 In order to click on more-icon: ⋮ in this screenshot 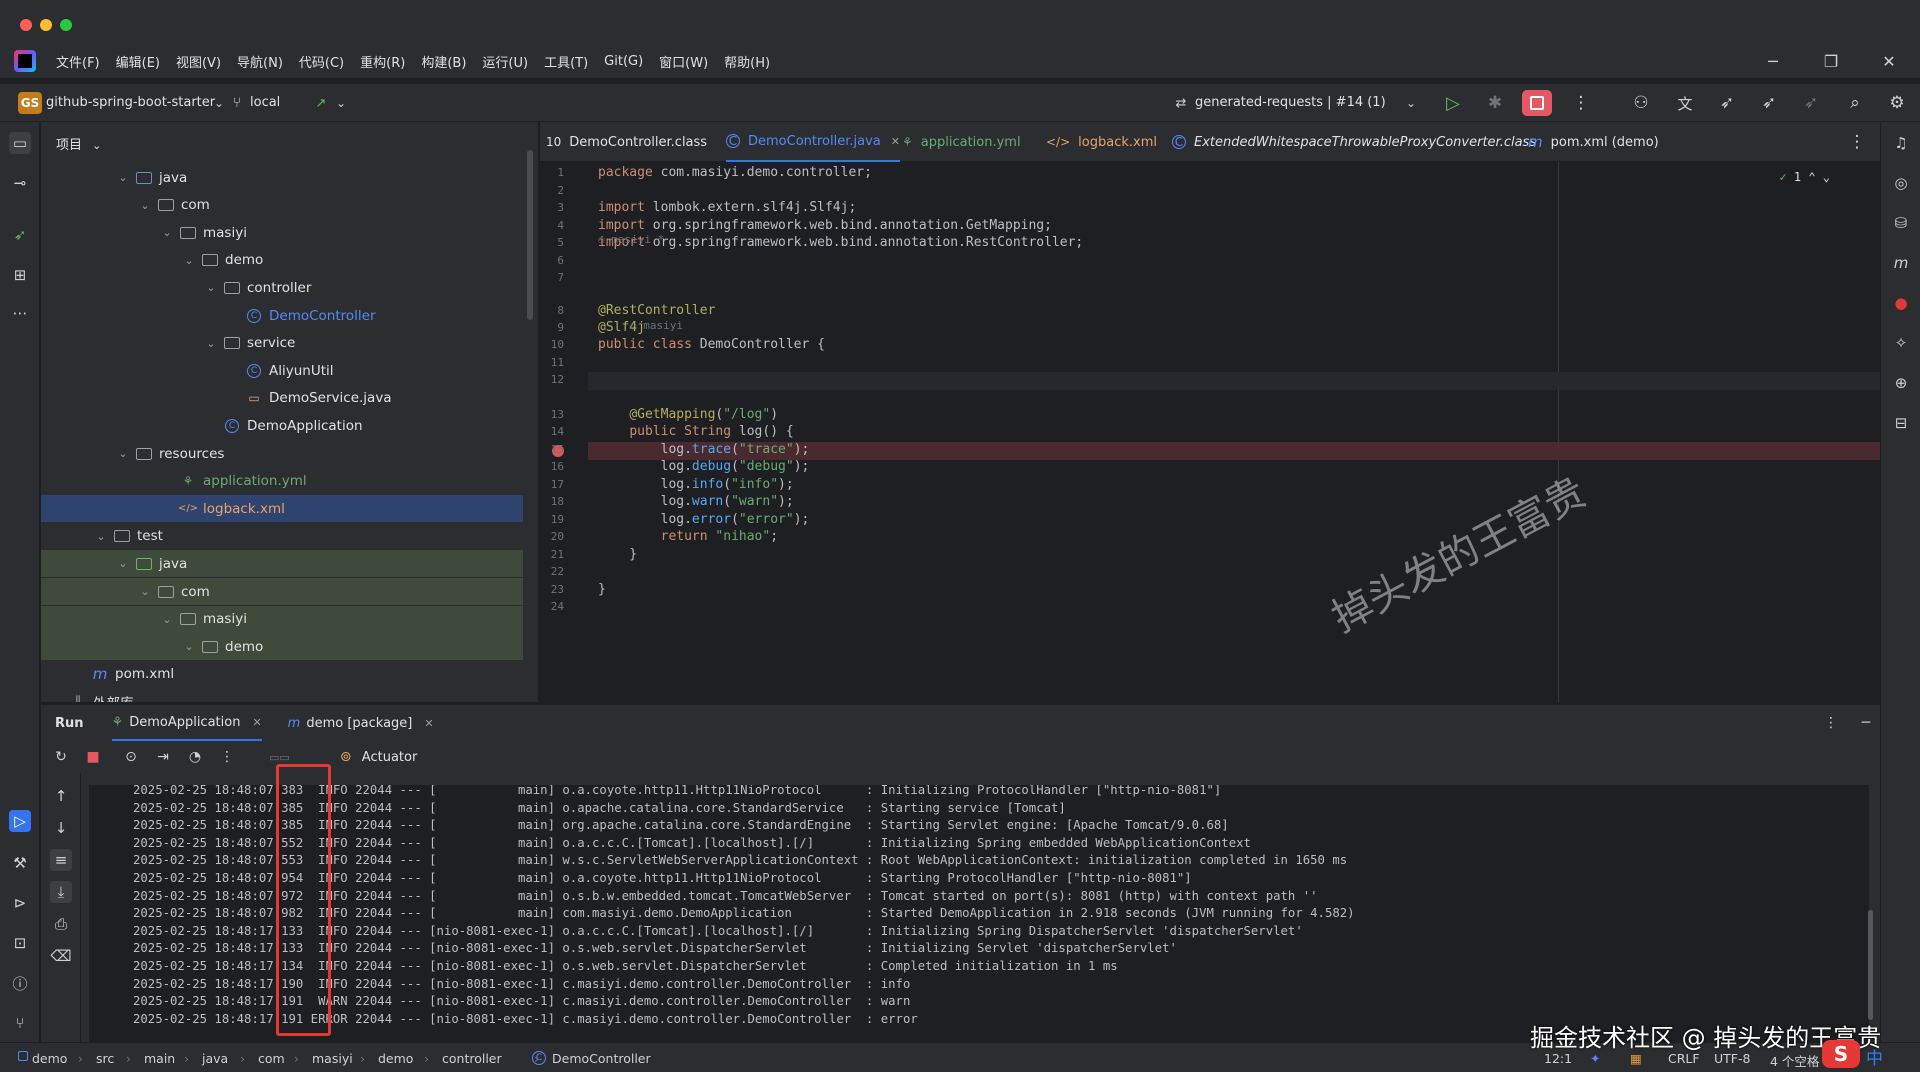, I will do `click(227, 757)`.